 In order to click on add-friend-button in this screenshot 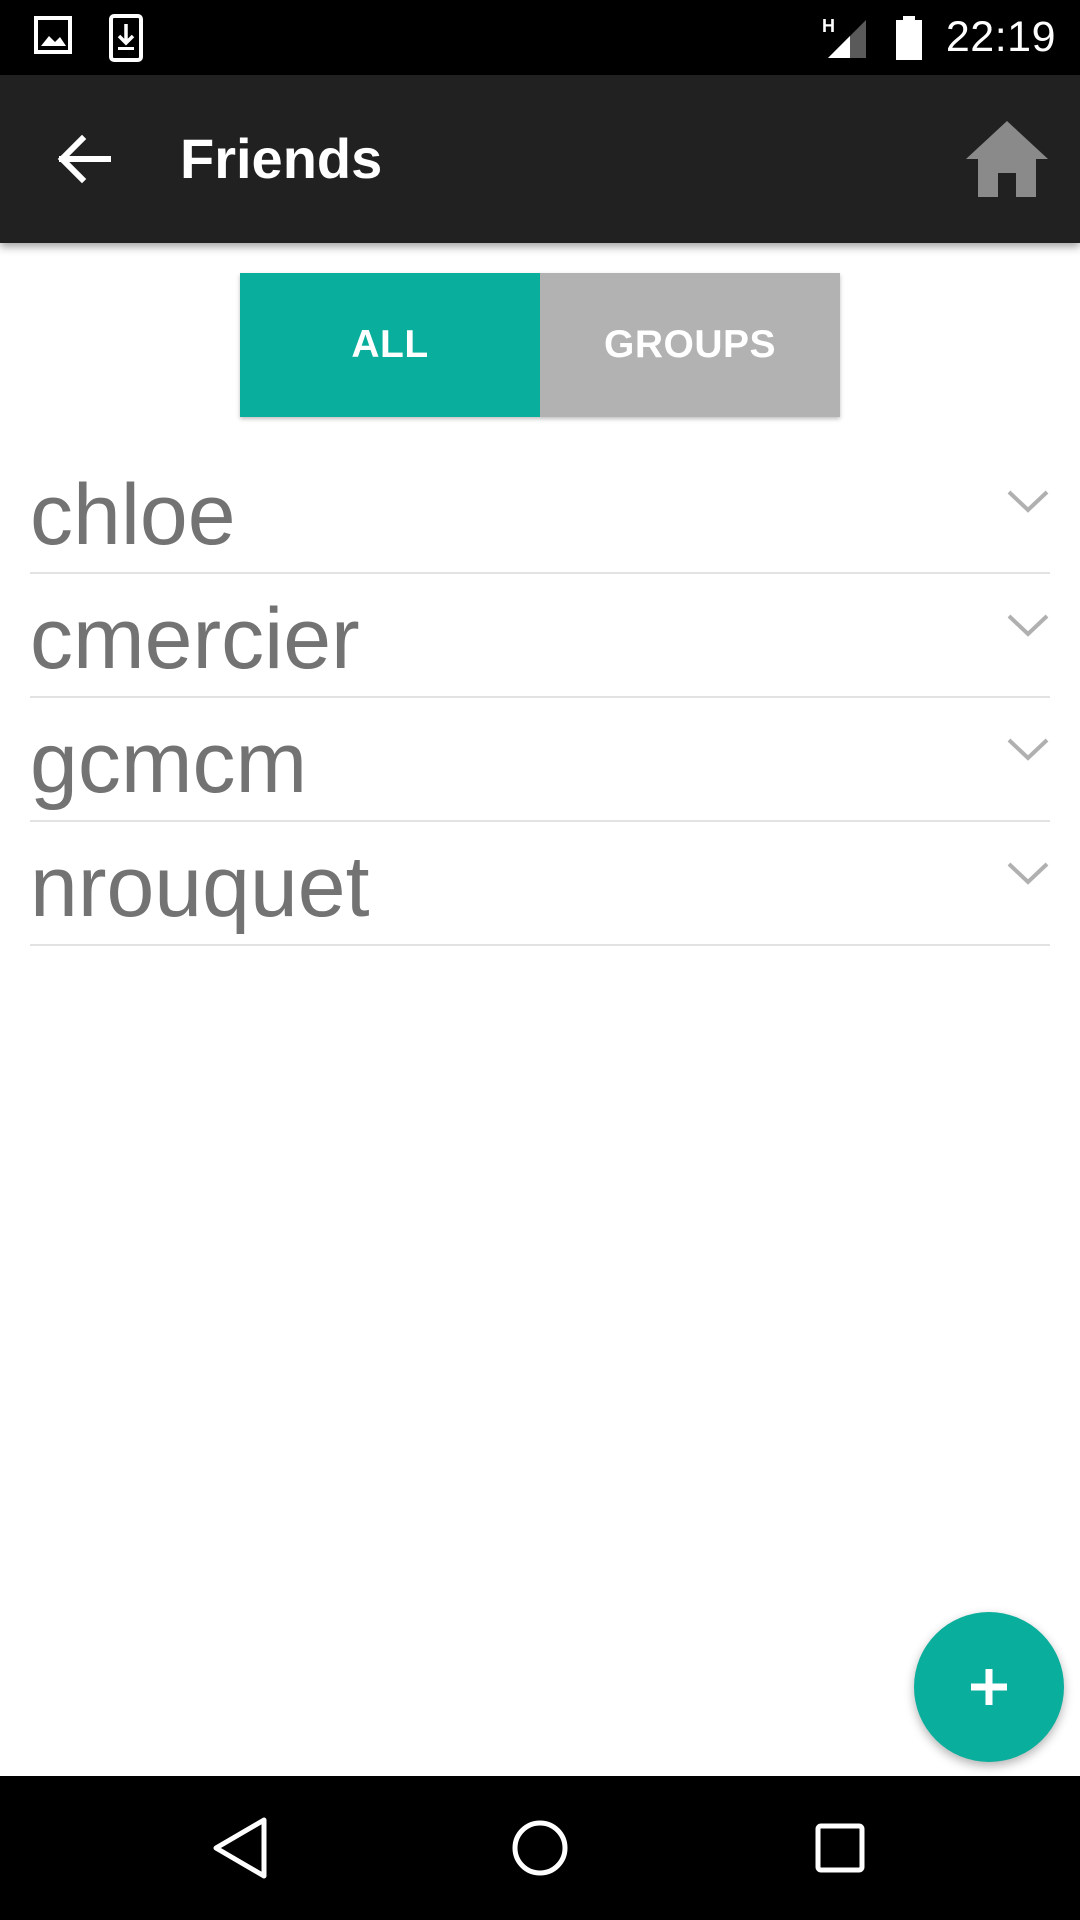, I will do `click(989, 1687)`.